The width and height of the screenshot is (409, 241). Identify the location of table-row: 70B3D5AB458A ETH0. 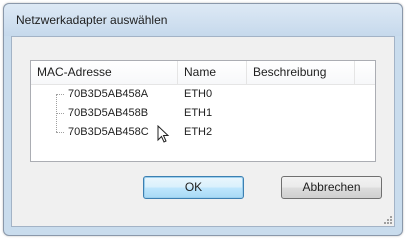
(203, 94).